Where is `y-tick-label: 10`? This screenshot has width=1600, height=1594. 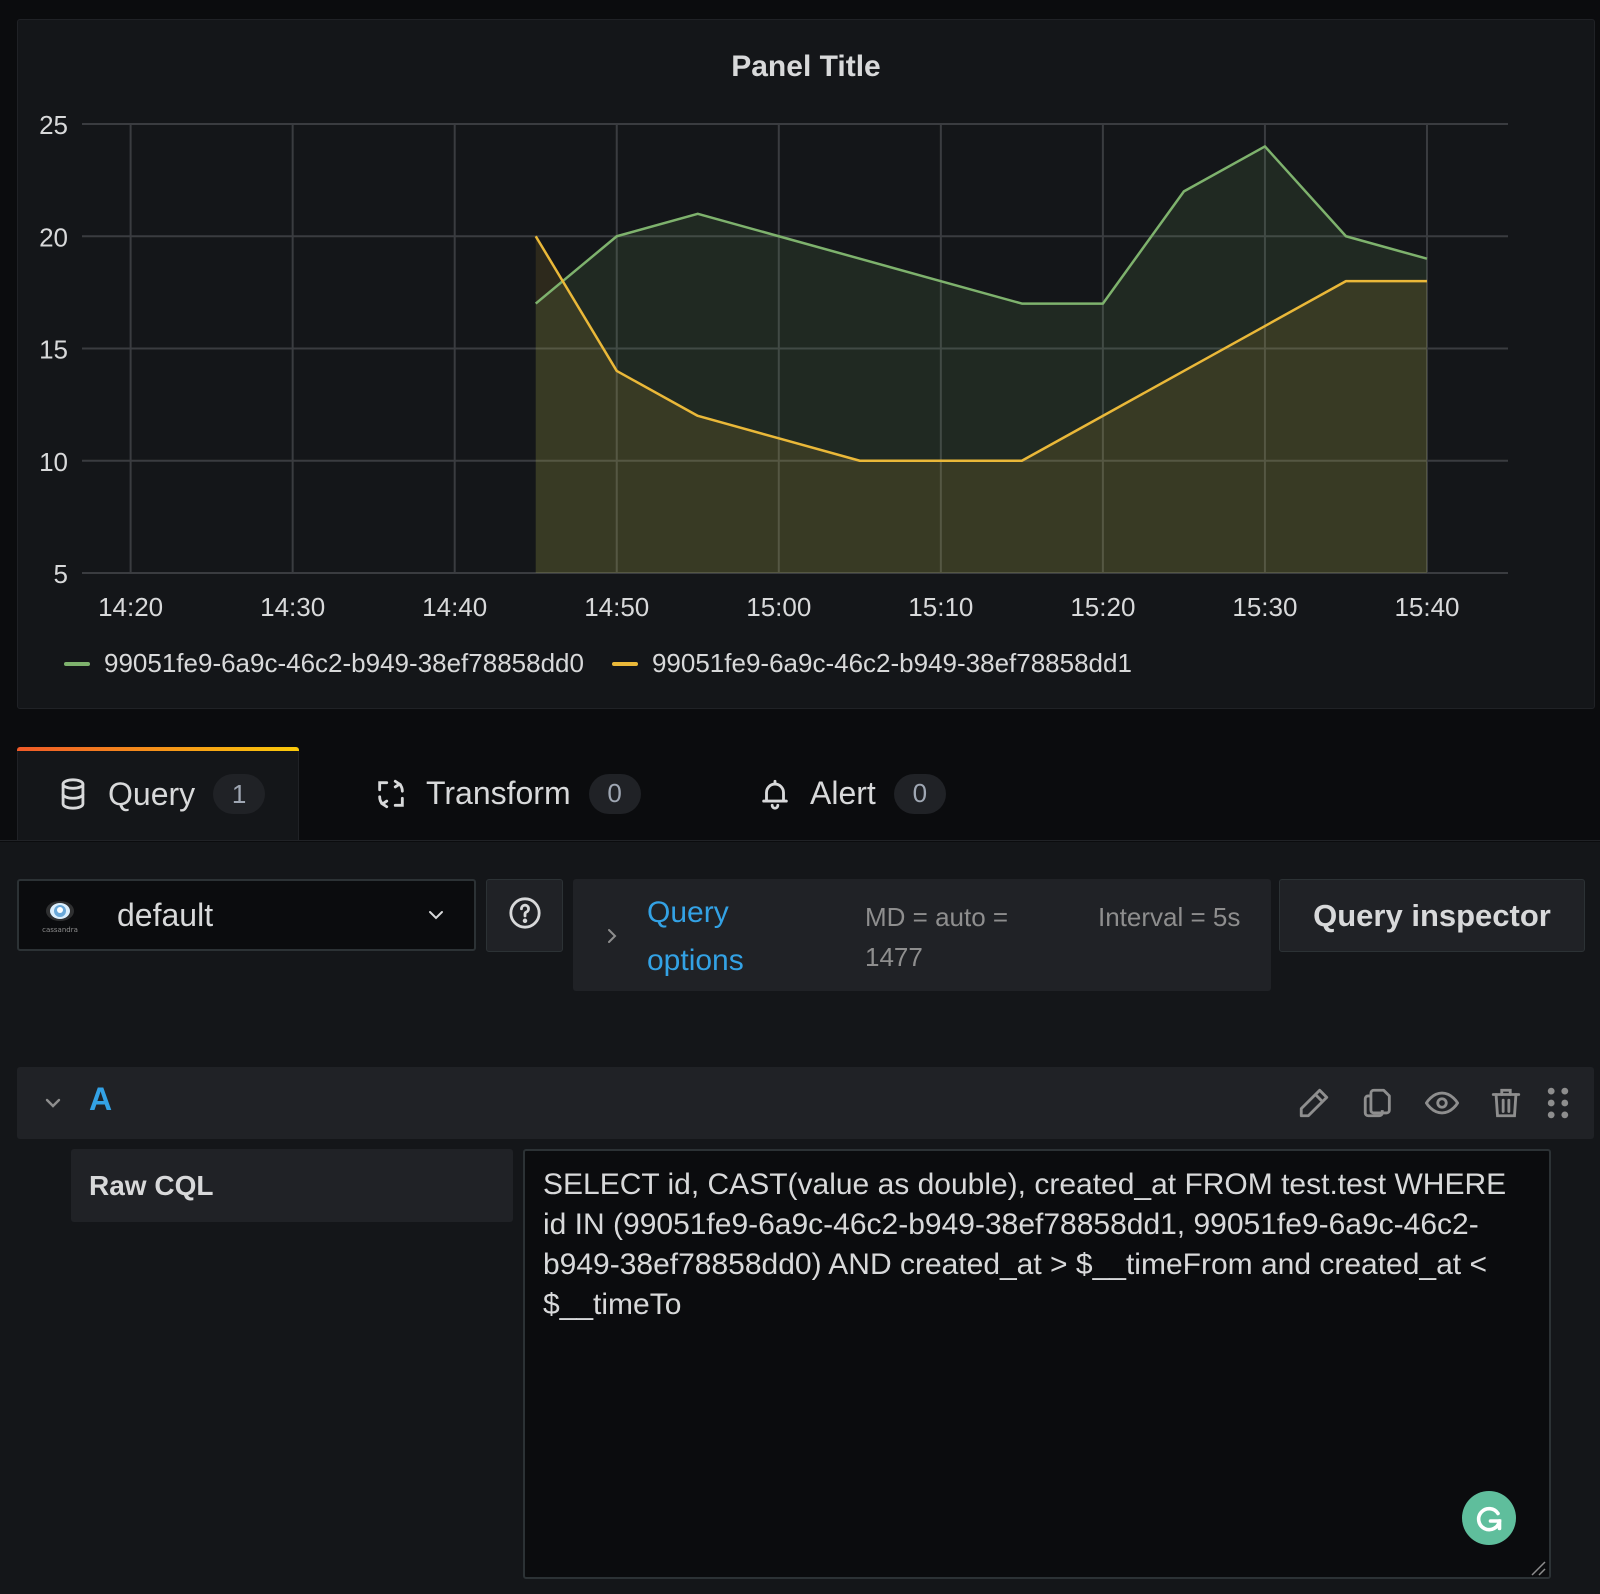
y-tick-label: 10 is located at coordinates (53, 462).